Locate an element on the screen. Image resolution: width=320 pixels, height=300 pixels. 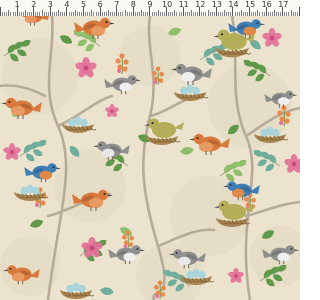
ruler-number: 10 is located at coordinates (167, 4).